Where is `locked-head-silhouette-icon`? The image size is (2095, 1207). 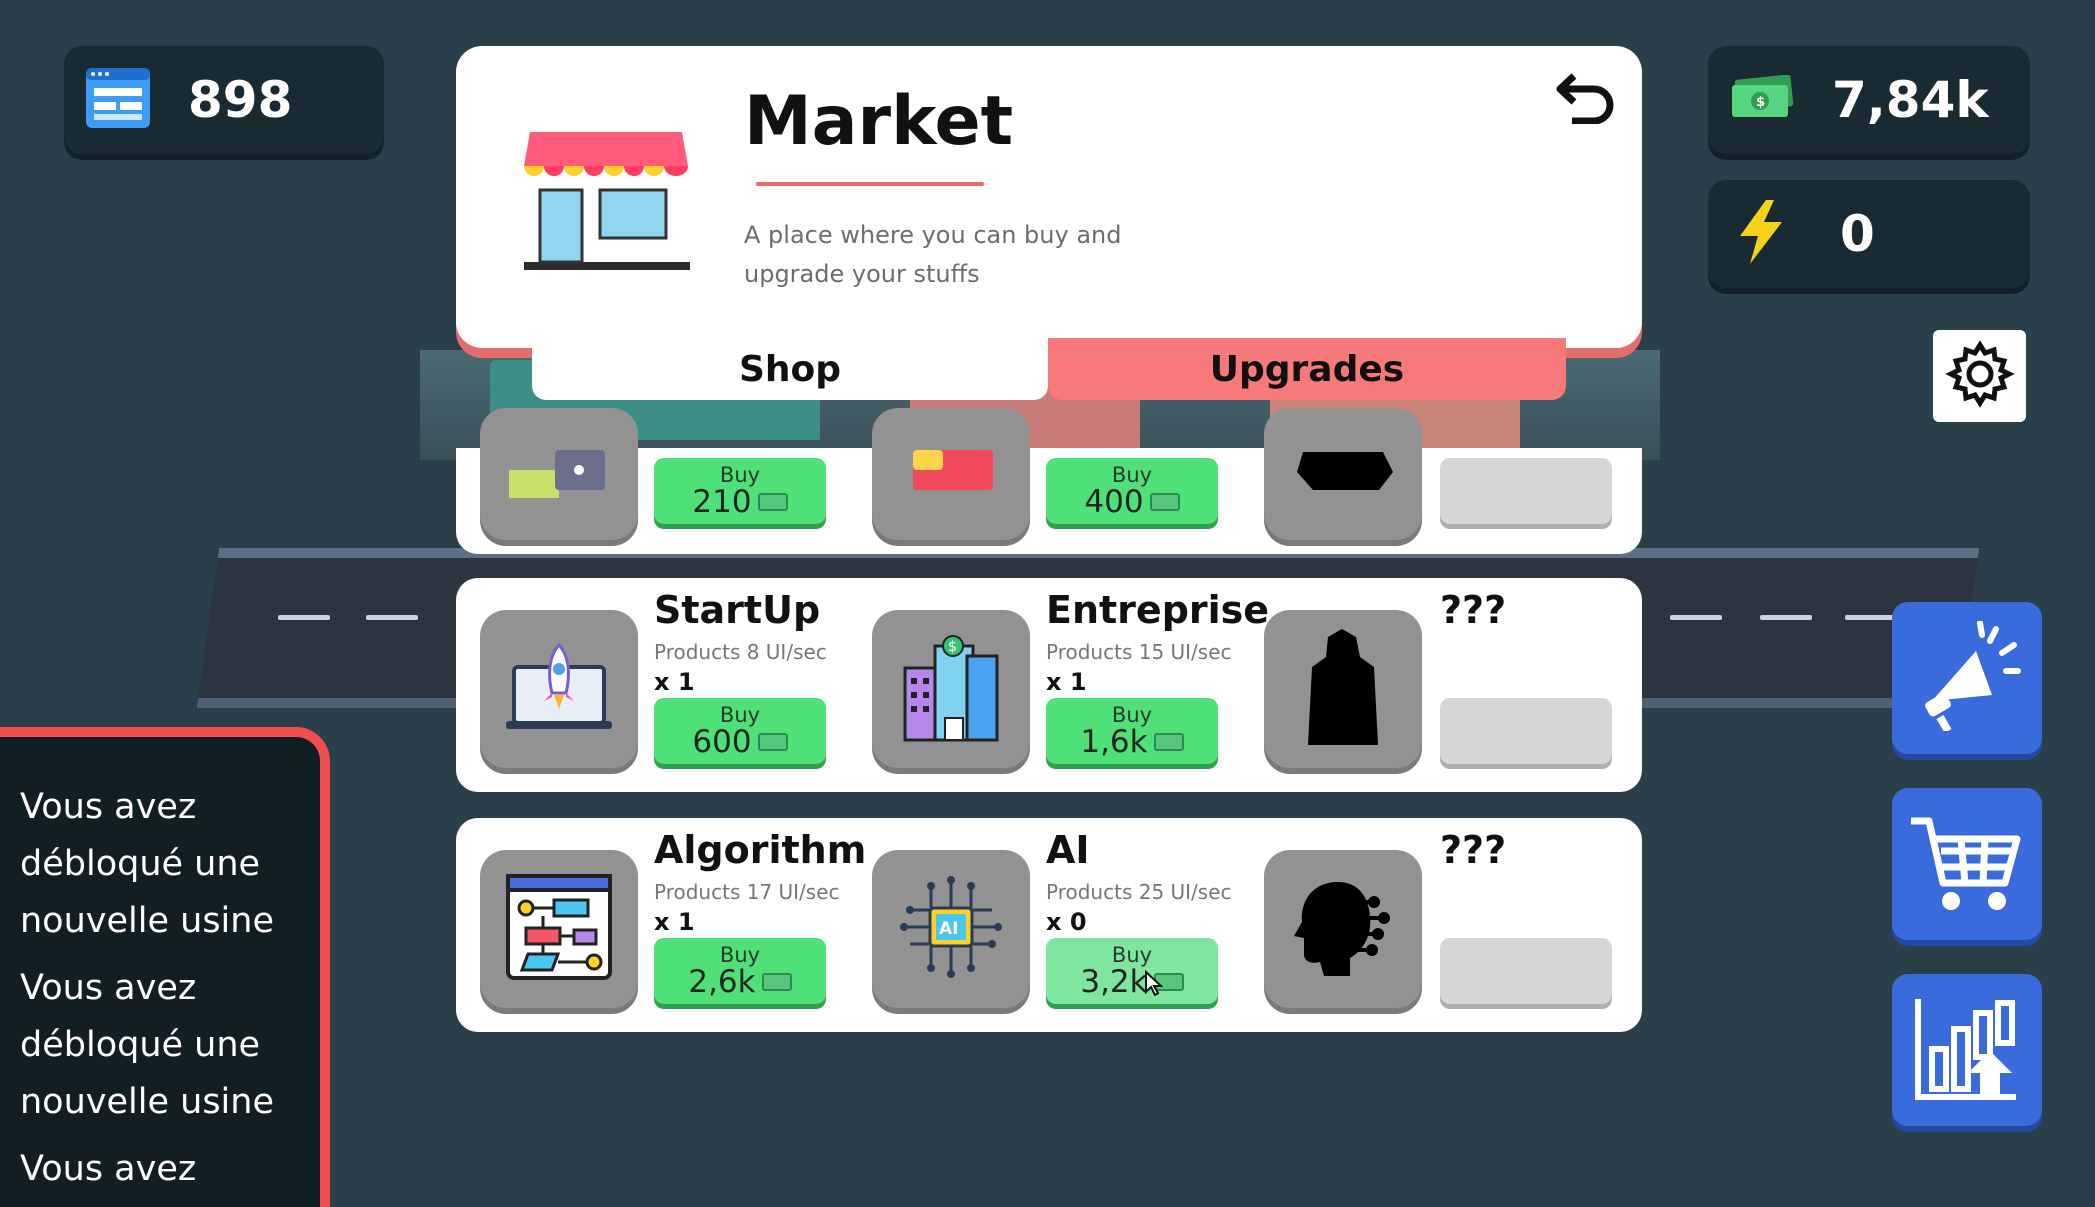
locked-head-silhouette-icon is located at coordinates (1343, 929).